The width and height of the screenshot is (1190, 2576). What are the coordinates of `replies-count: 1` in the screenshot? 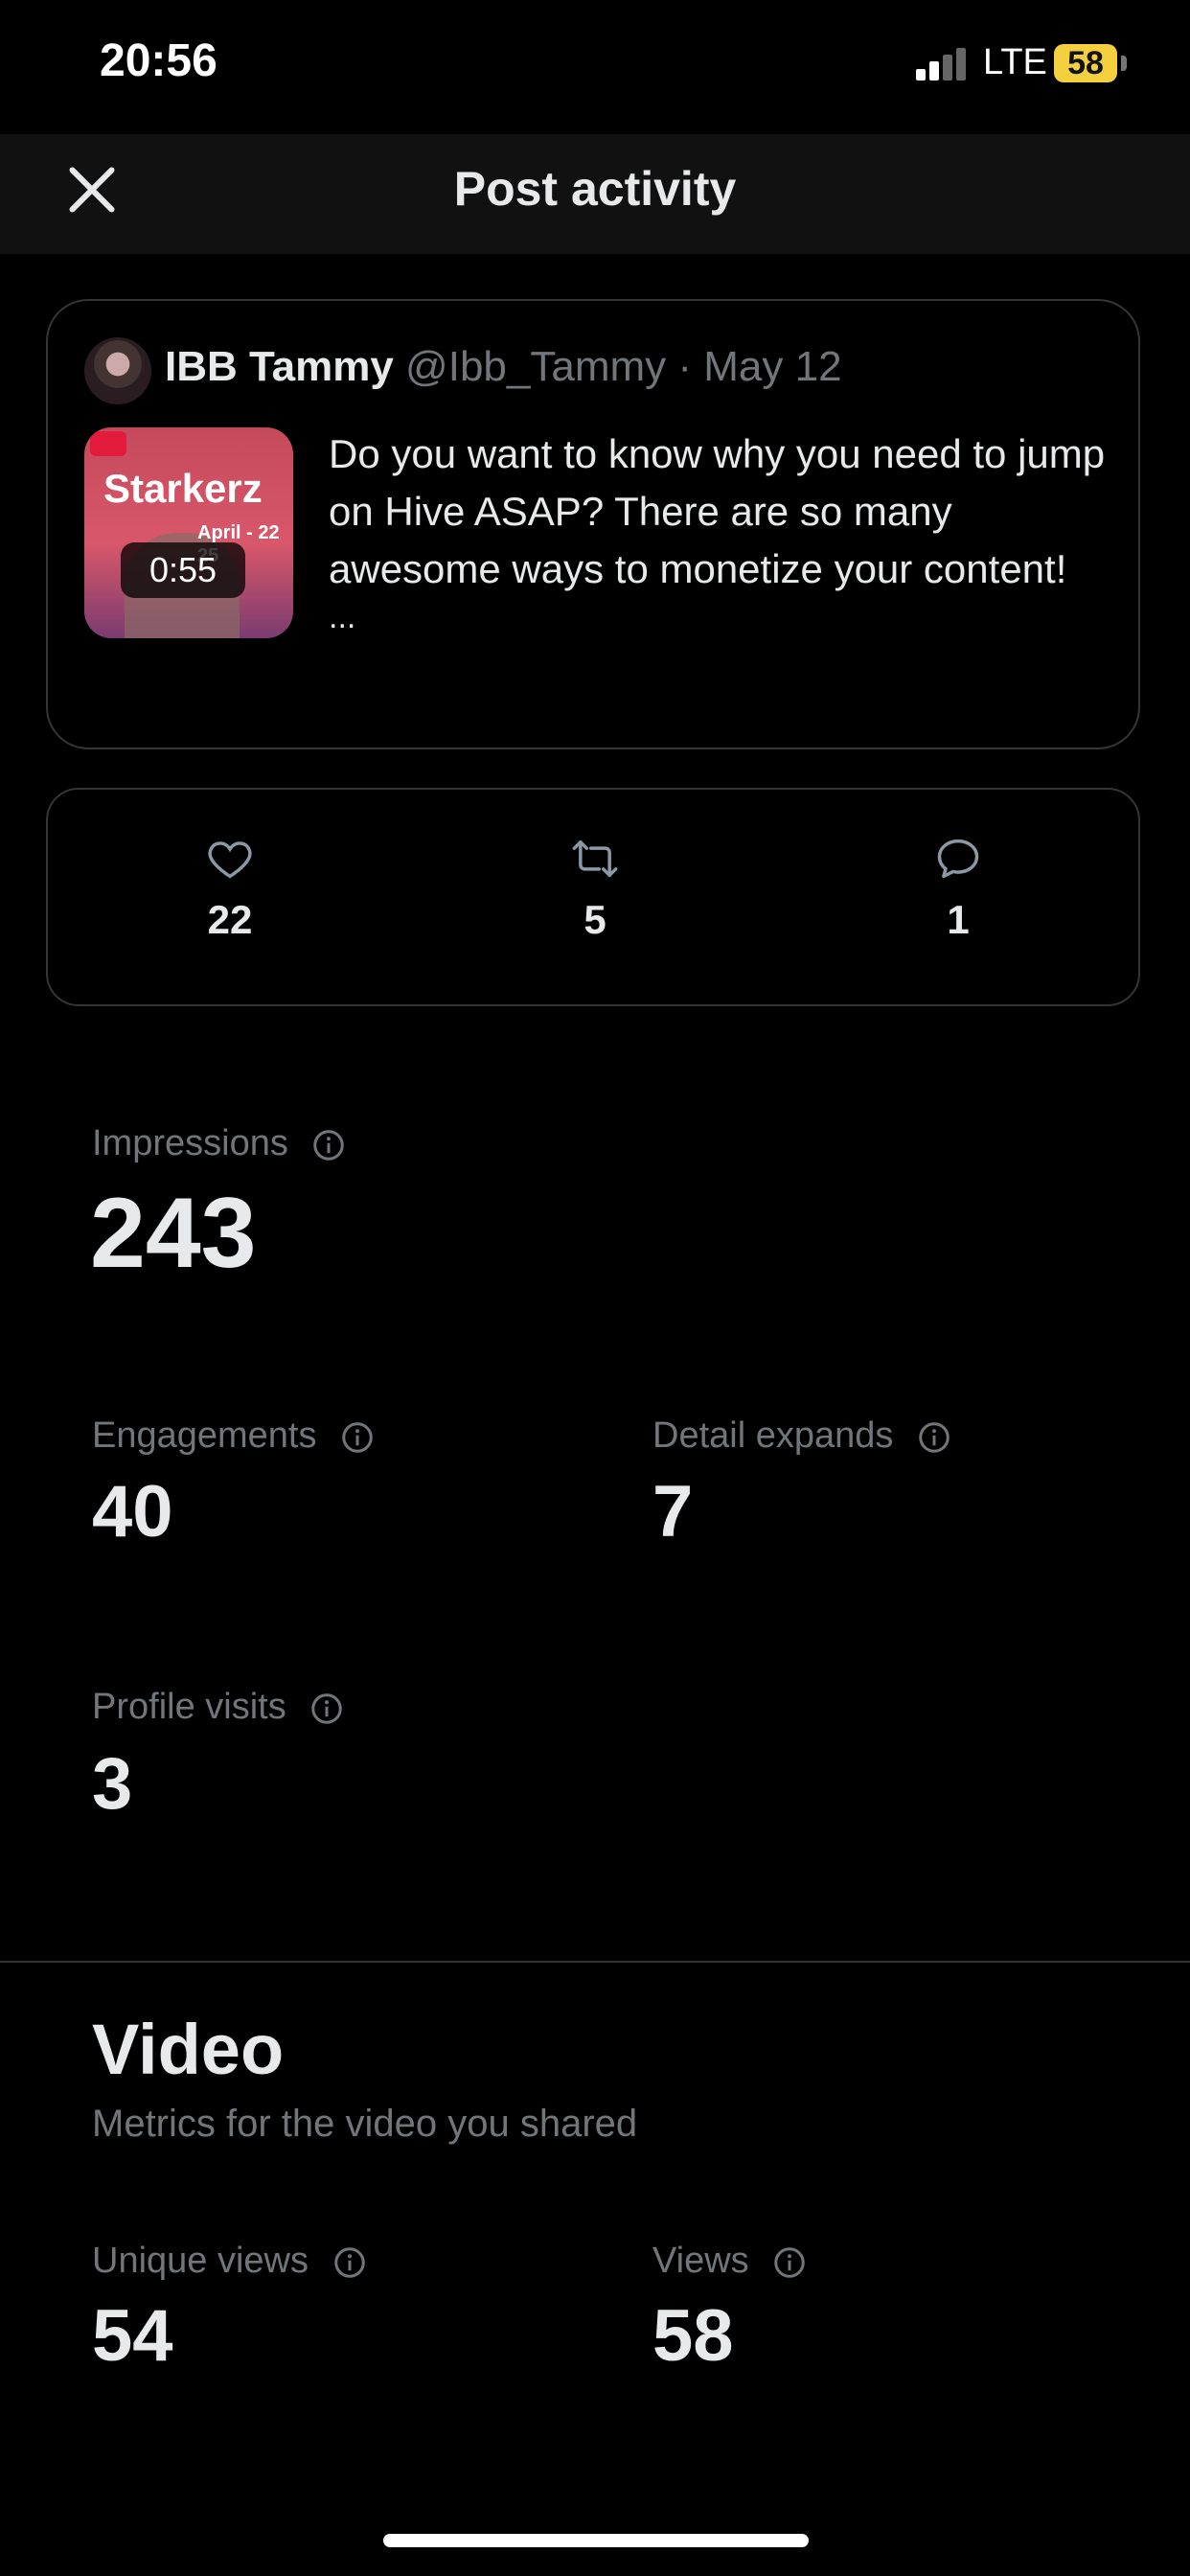 It's located at (959, 920).